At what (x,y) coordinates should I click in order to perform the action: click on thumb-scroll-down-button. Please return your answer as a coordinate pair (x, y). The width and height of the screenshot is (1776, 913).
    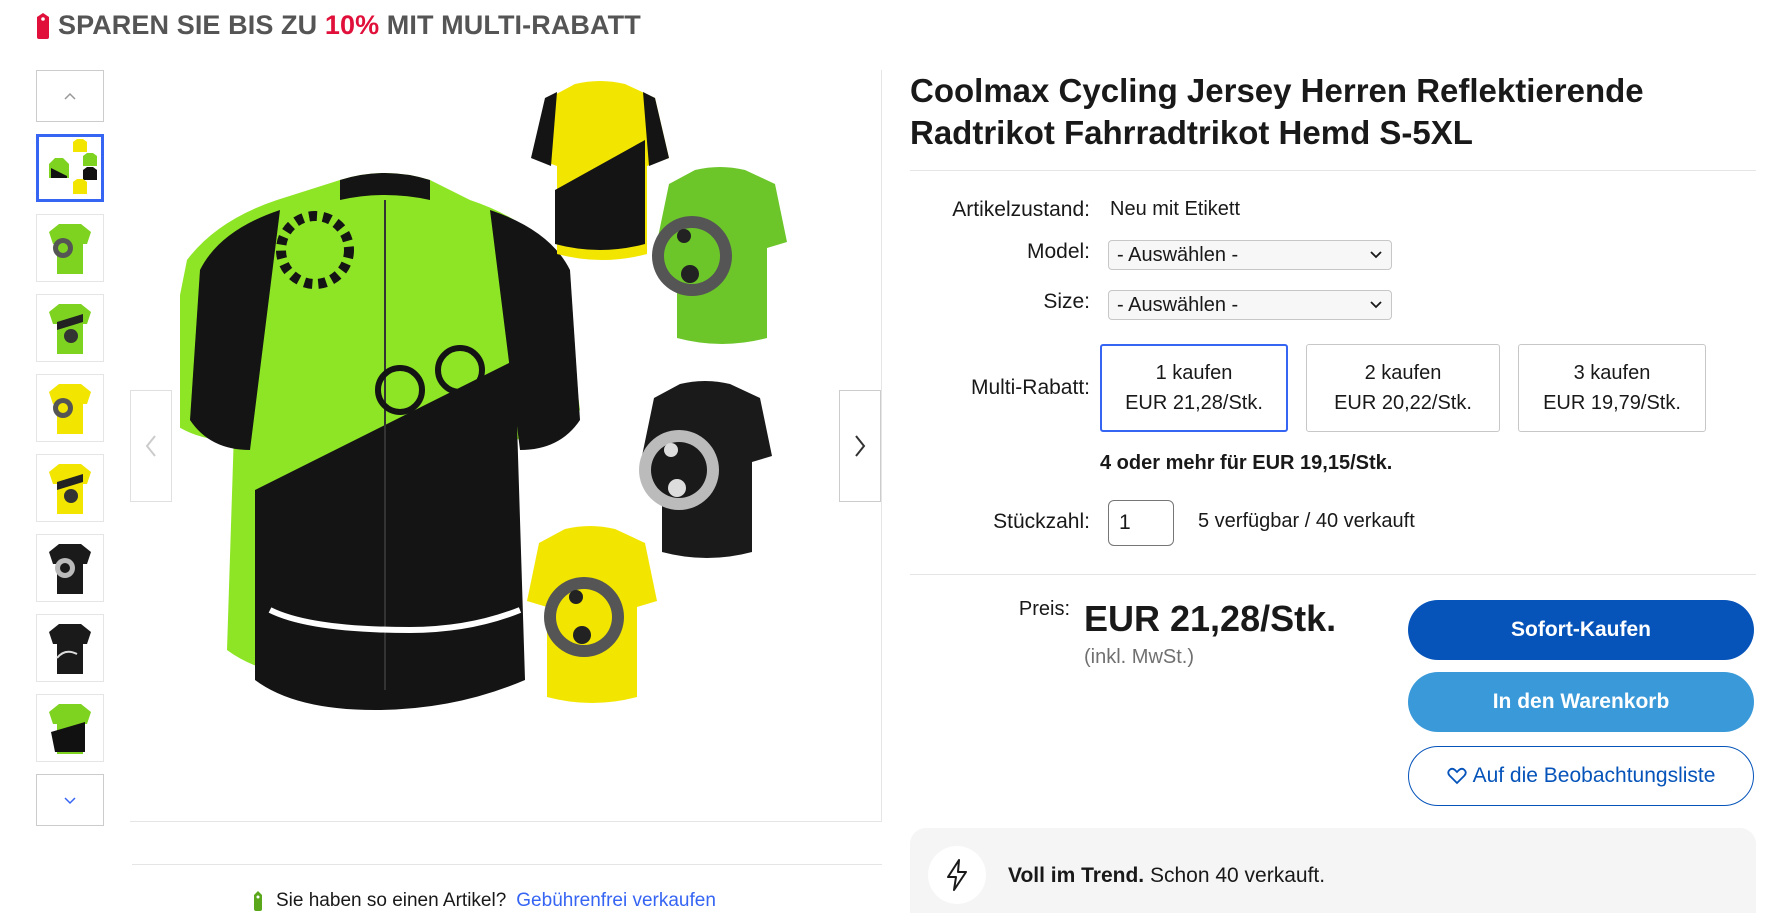
    Looking at the image, I should click on (70, 800).